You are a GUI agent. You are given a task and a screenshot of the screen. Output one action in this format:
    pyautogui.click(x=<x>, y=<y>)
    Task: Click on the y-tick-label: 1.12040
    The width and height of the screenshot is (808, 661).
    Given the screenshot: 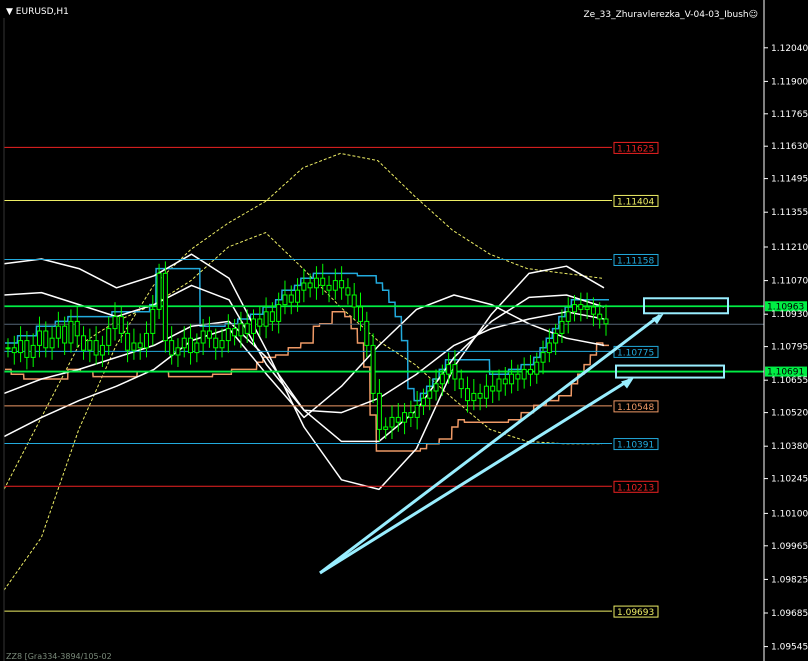 What is the action you would take?
    pyautogui.click(x=789, y=49)
    